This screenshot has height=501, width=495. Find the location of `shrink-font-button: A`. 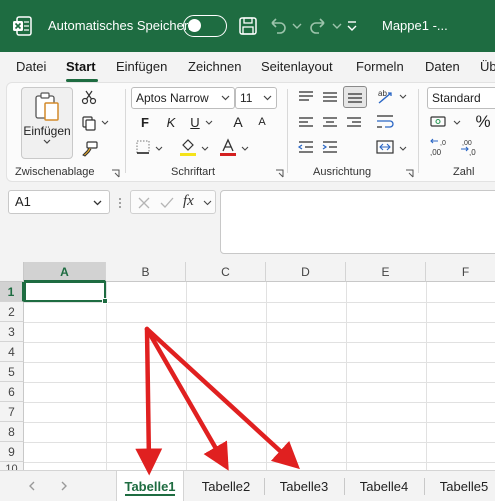

shrink-font-button: A is located at coordinates (262, 122).